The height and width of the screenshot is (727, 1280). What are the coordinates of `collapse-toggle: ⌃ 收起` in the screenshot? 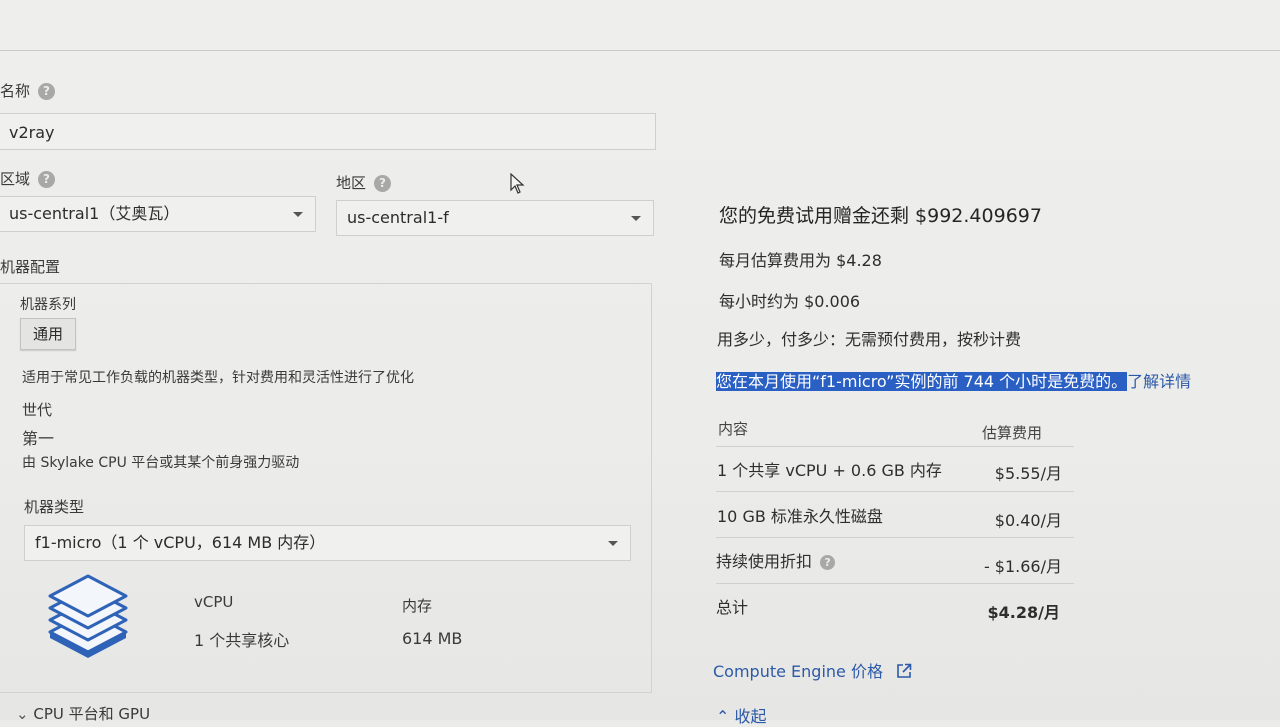 It's located at (741, 715).